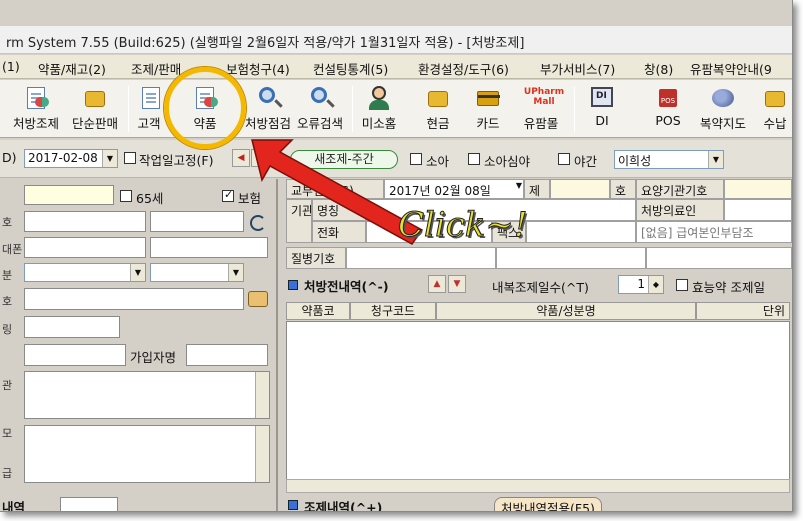 This screenshot has height=521, width=803. Describe the element at coordinates (758, 210) in the screenshot. I see `doctor-input` at that location.